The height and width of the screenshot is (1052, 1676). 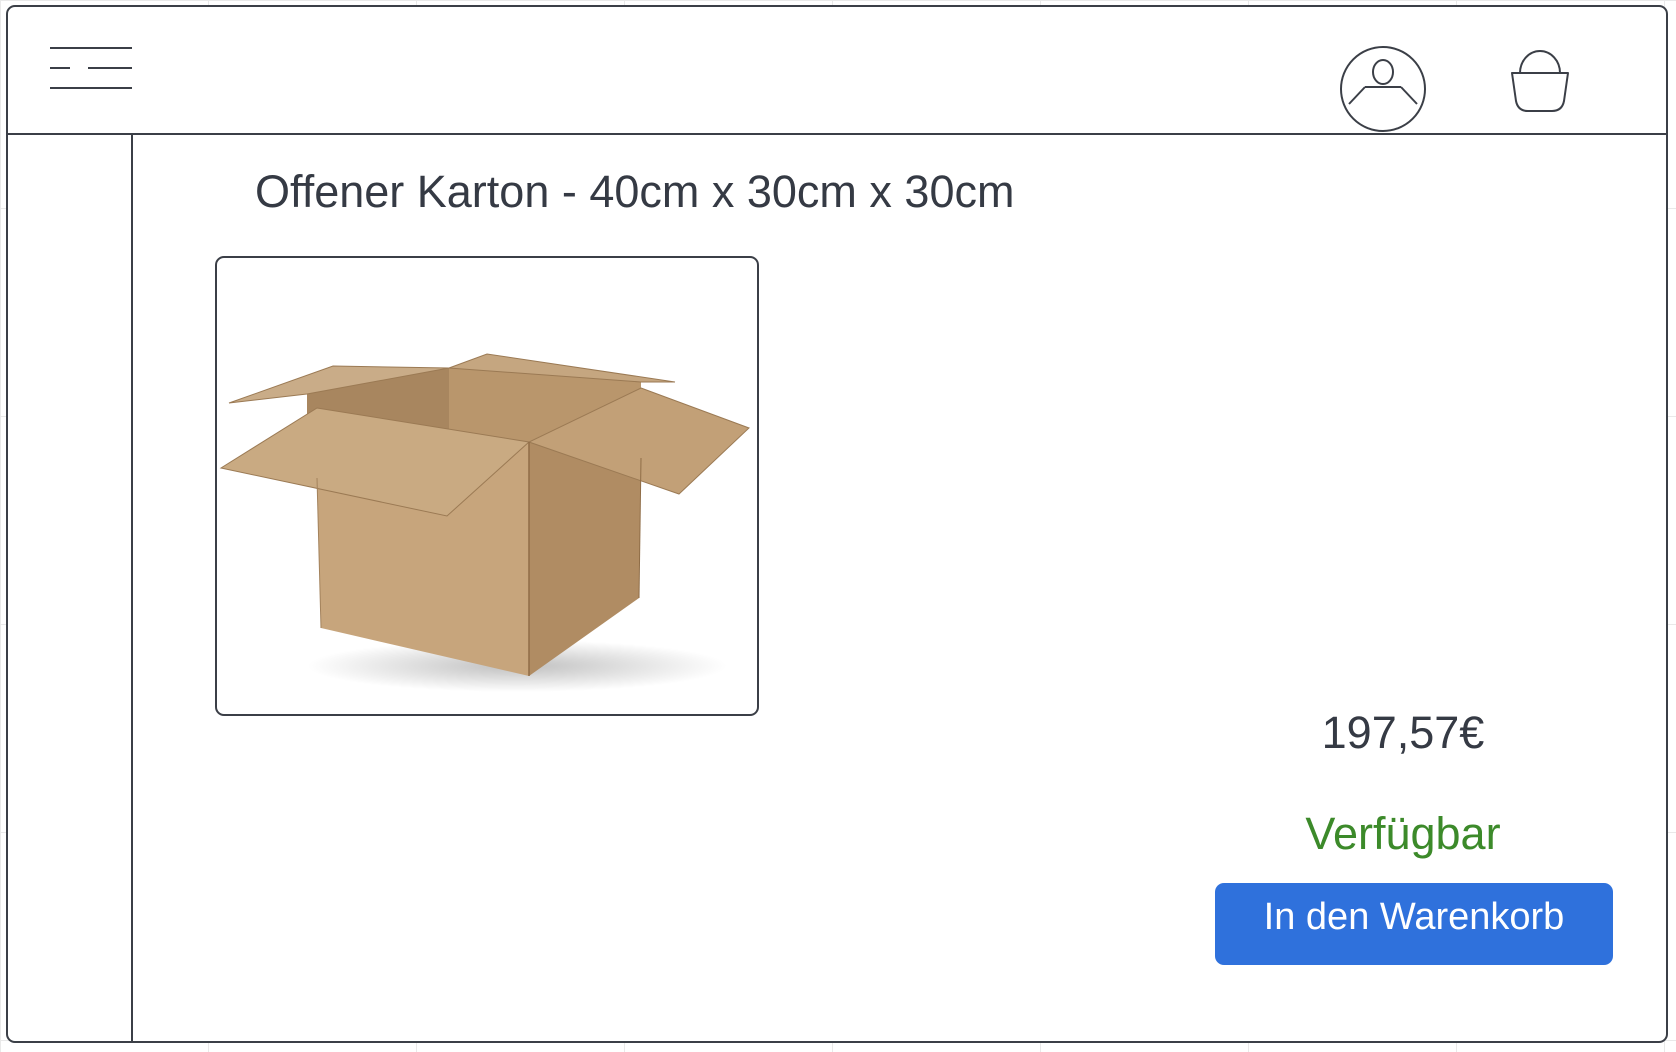 I want to click on hamburger-menu-icon, so click(x=91, y=68).